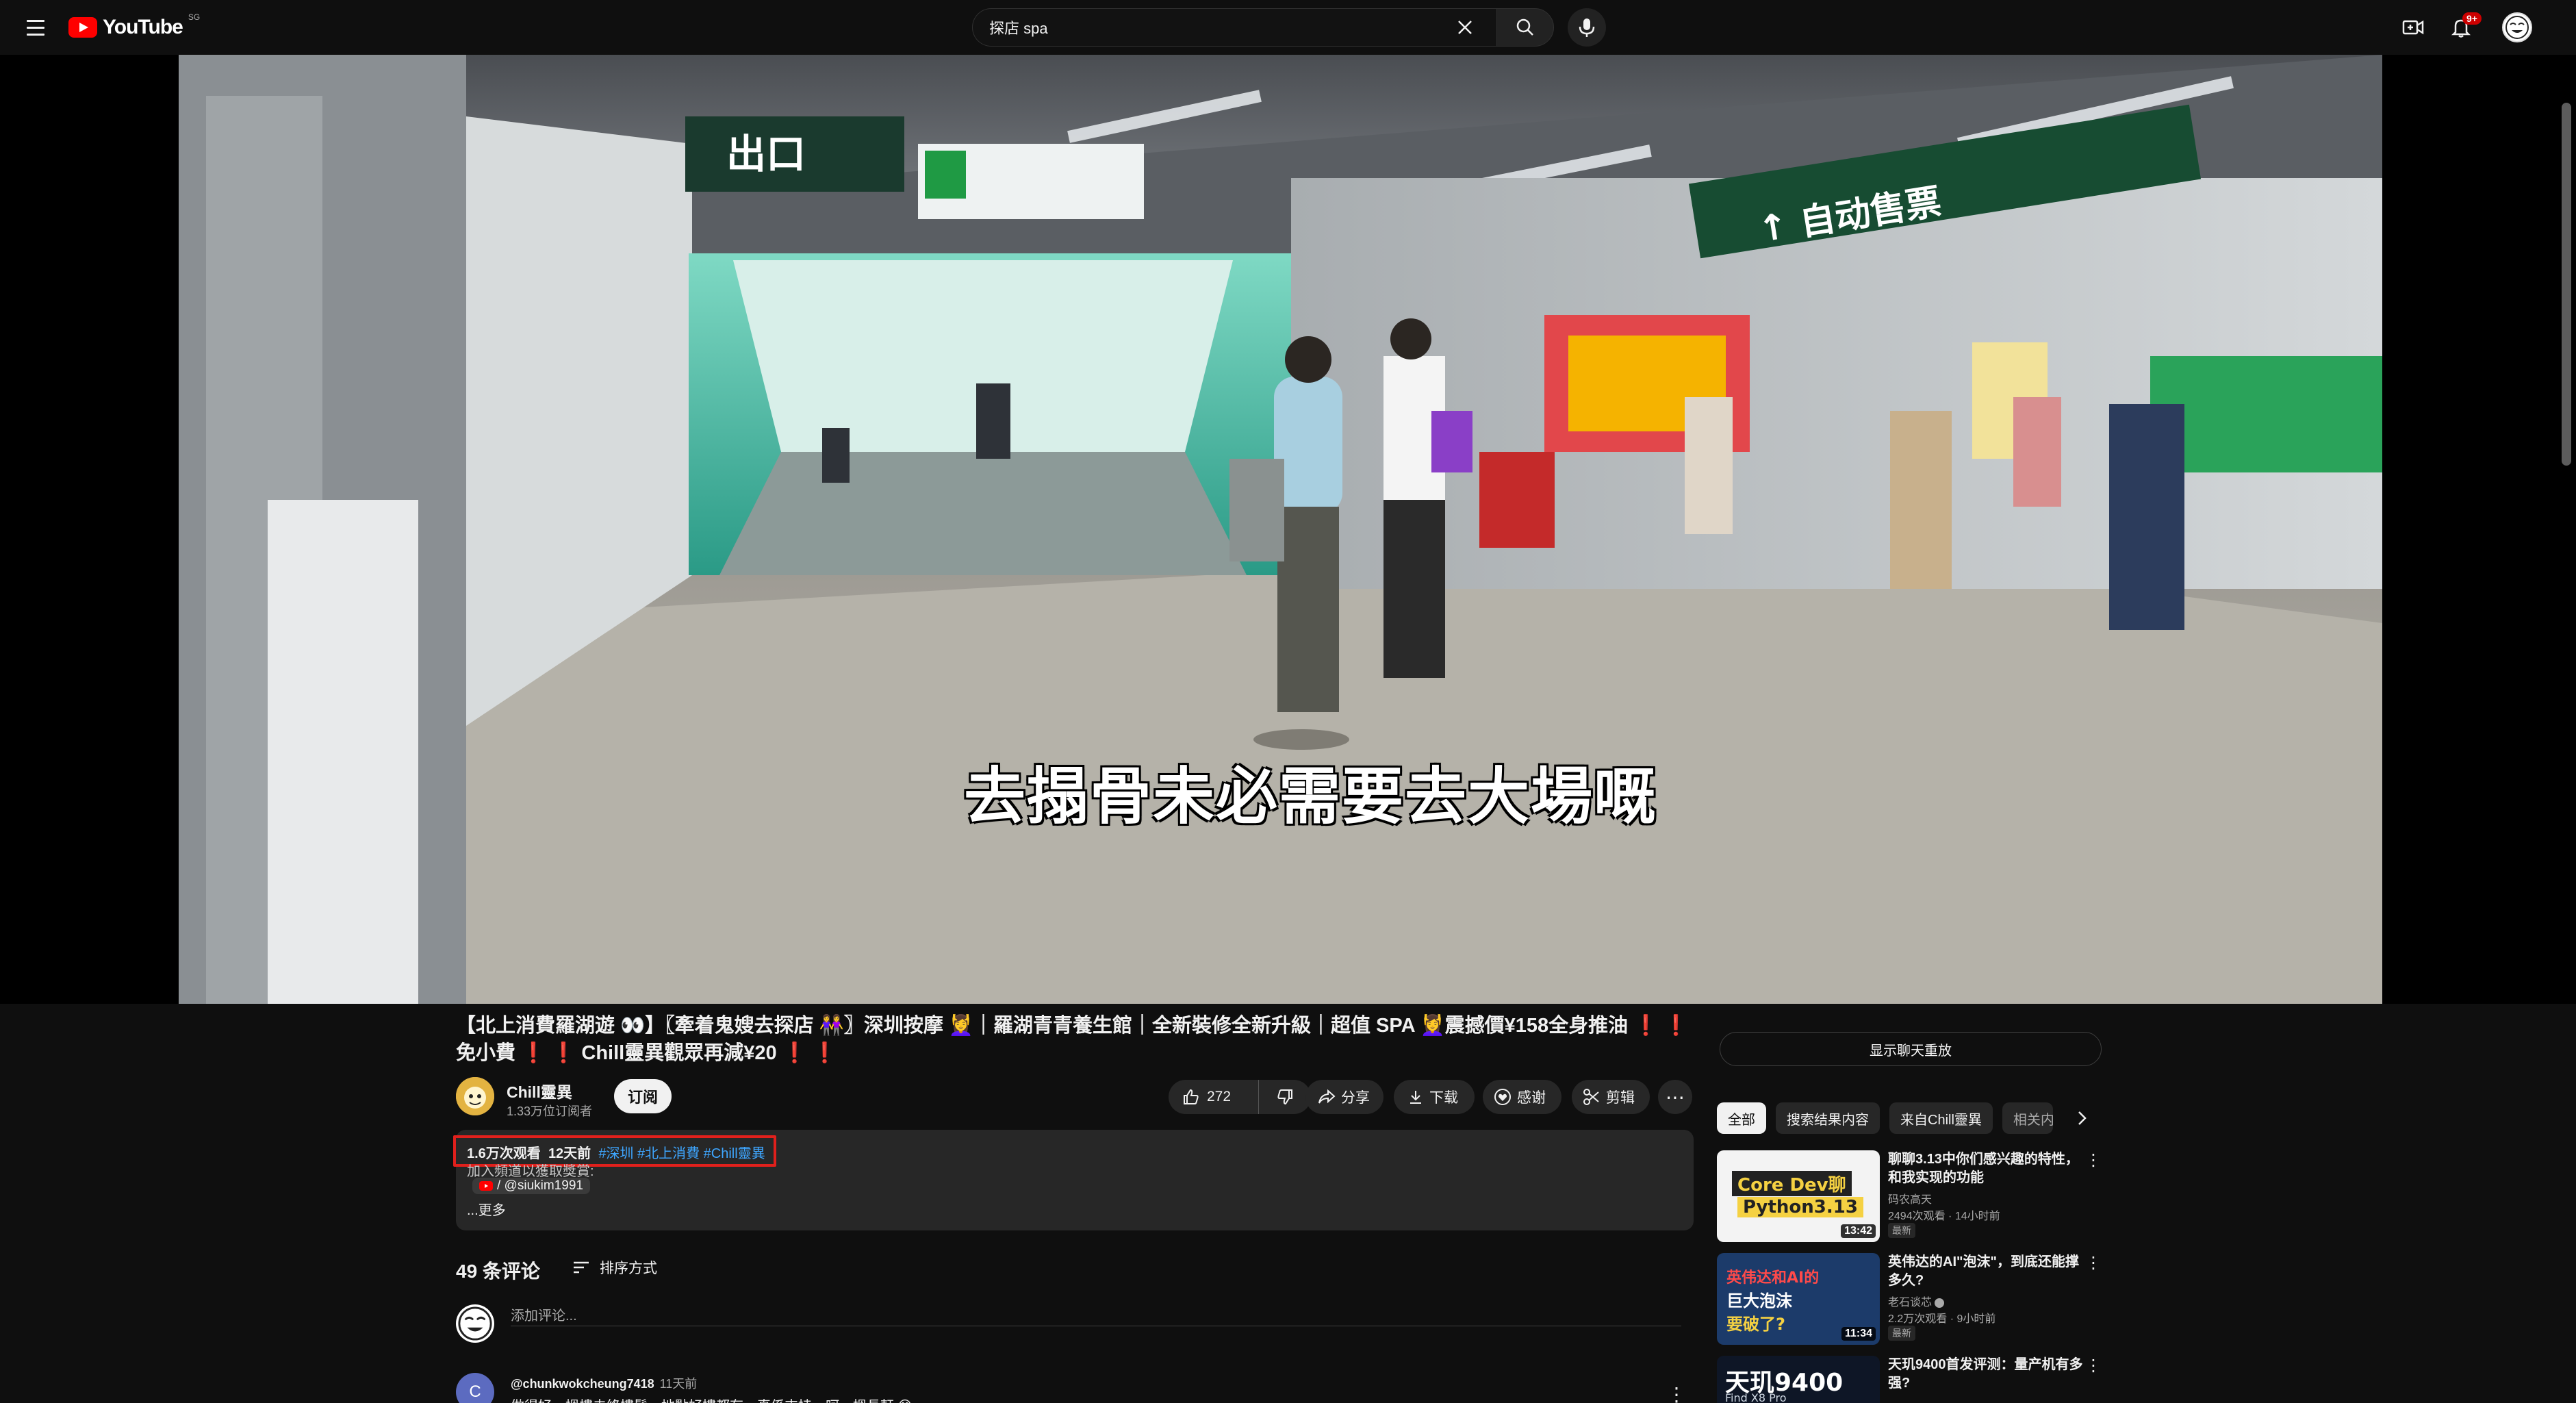  I want to click on my-avatar, so click(475, 1324).